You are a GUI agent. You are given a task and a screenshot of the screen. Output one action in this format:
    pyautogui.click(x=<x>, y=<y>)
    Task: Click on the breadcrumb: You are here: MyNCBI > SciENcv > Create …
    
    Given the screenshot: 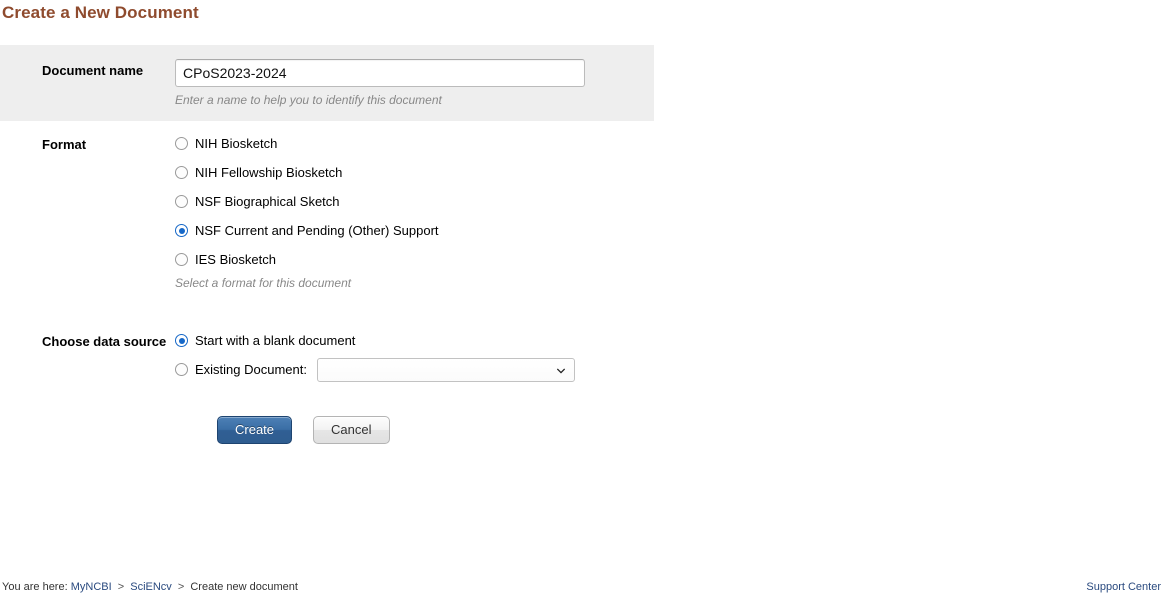 What is the action you would take?
    pyautogui.click(x=150, y=587)
    